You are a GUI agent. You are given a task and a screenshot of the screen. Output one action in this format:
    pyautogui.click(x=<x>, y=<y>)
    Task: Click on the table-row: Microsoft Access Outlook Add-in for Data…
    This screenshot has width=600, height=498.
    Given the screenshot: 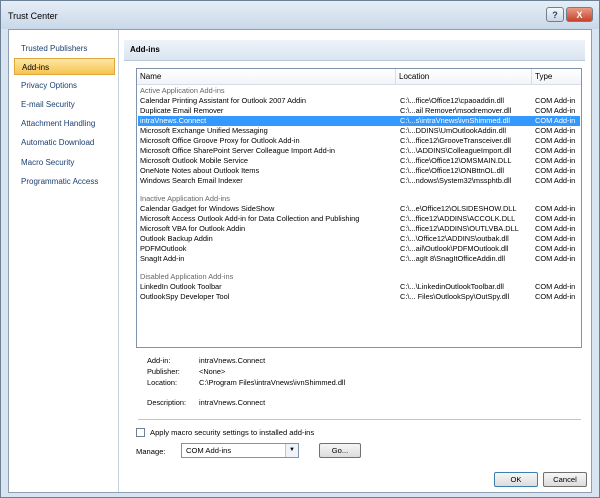 What is the action you would take?
    pyautogui.click(x=359, y=219)
    